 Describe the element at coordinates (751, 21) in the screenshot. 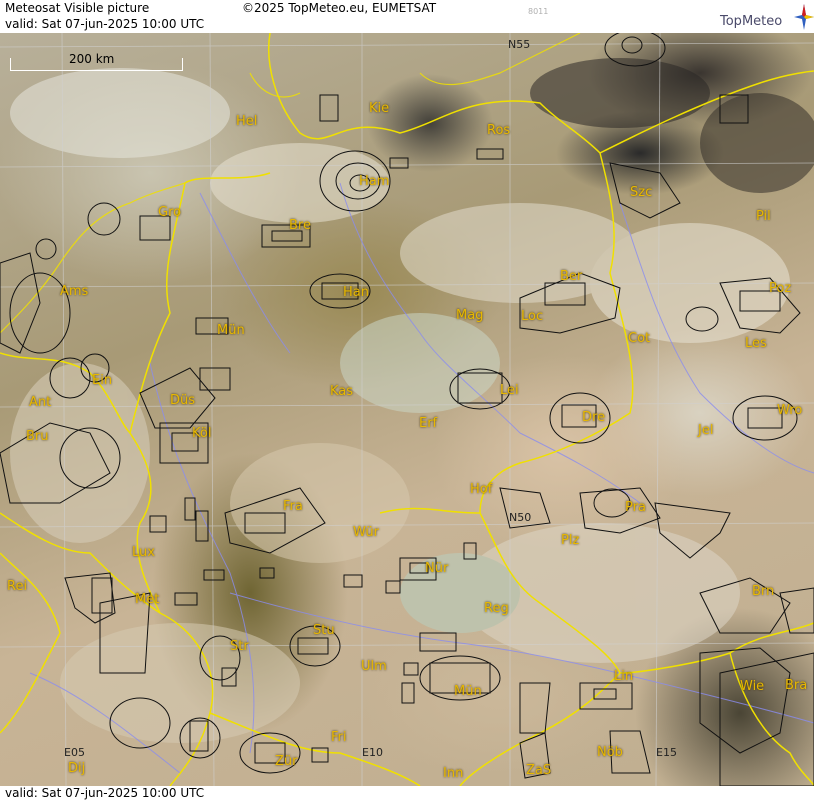

I see `logo-text: TopMeteo` at that location.